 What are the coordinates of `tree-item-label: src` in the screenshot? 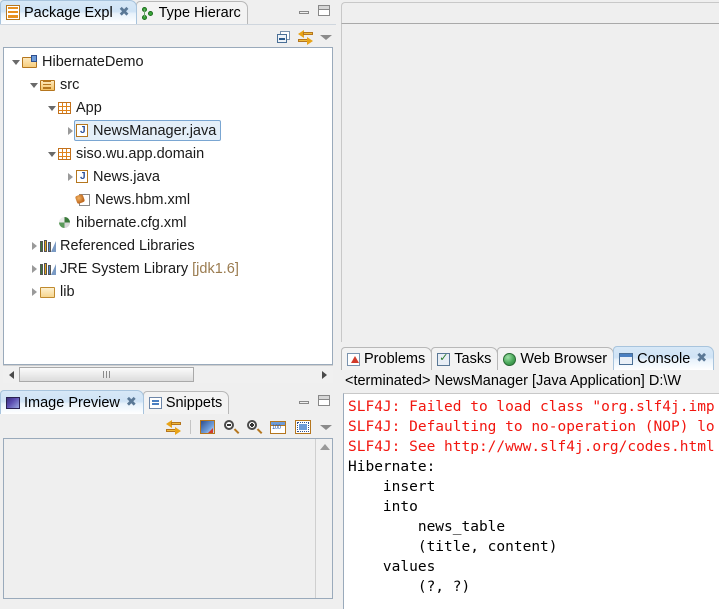 It's located at (70, 84).